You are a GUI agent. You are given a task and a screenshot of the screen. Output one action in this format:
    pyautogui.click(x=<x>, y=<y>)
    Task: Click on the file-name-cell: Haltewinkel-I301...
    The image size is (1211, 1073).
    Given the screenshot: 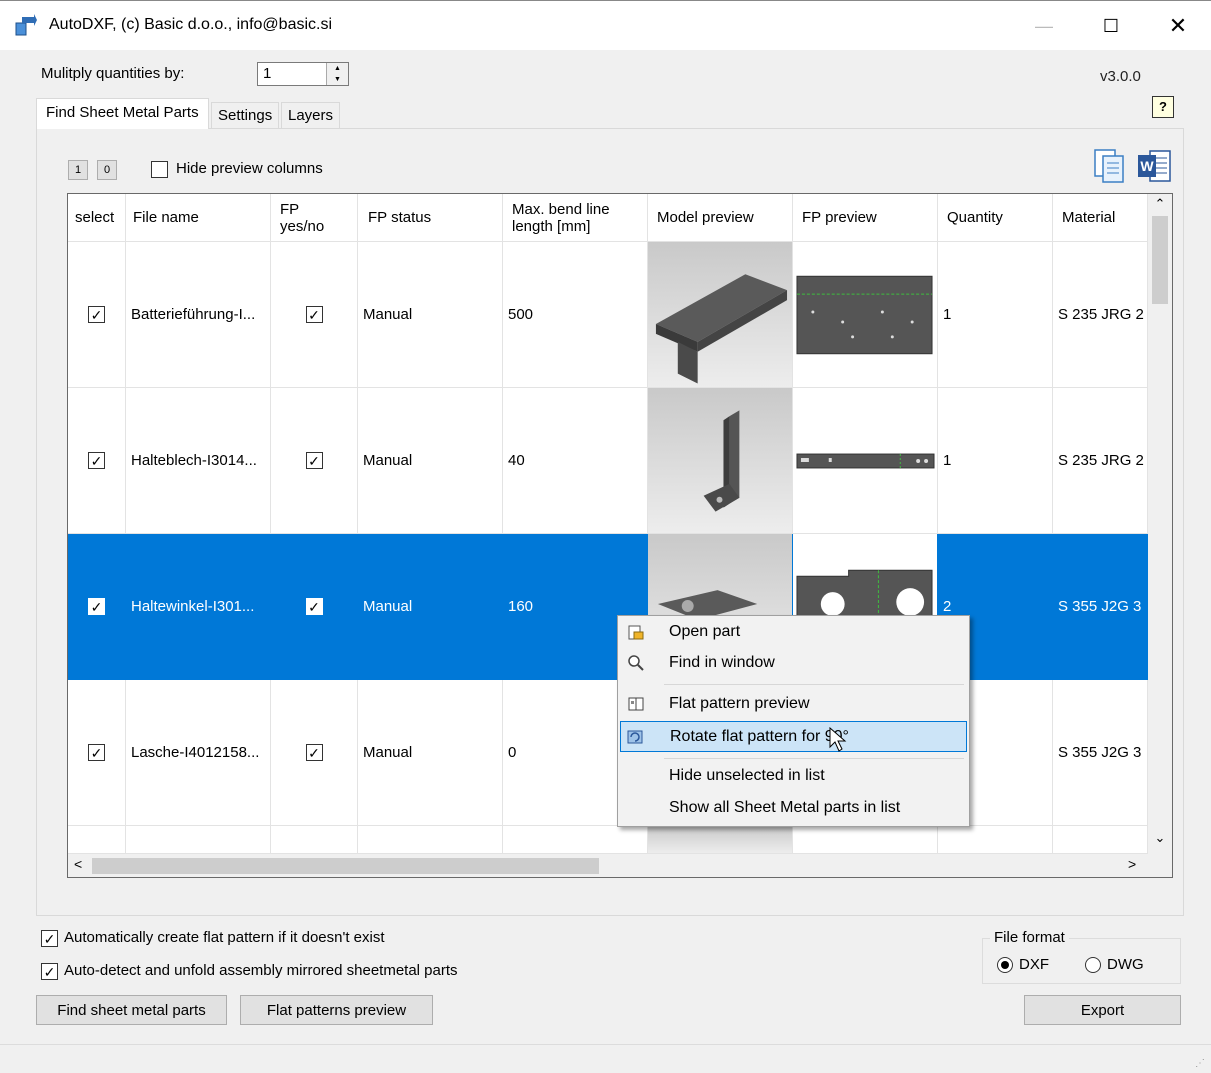 What is the action you would take?
    pyautogui.click(x=198, y=607)
    